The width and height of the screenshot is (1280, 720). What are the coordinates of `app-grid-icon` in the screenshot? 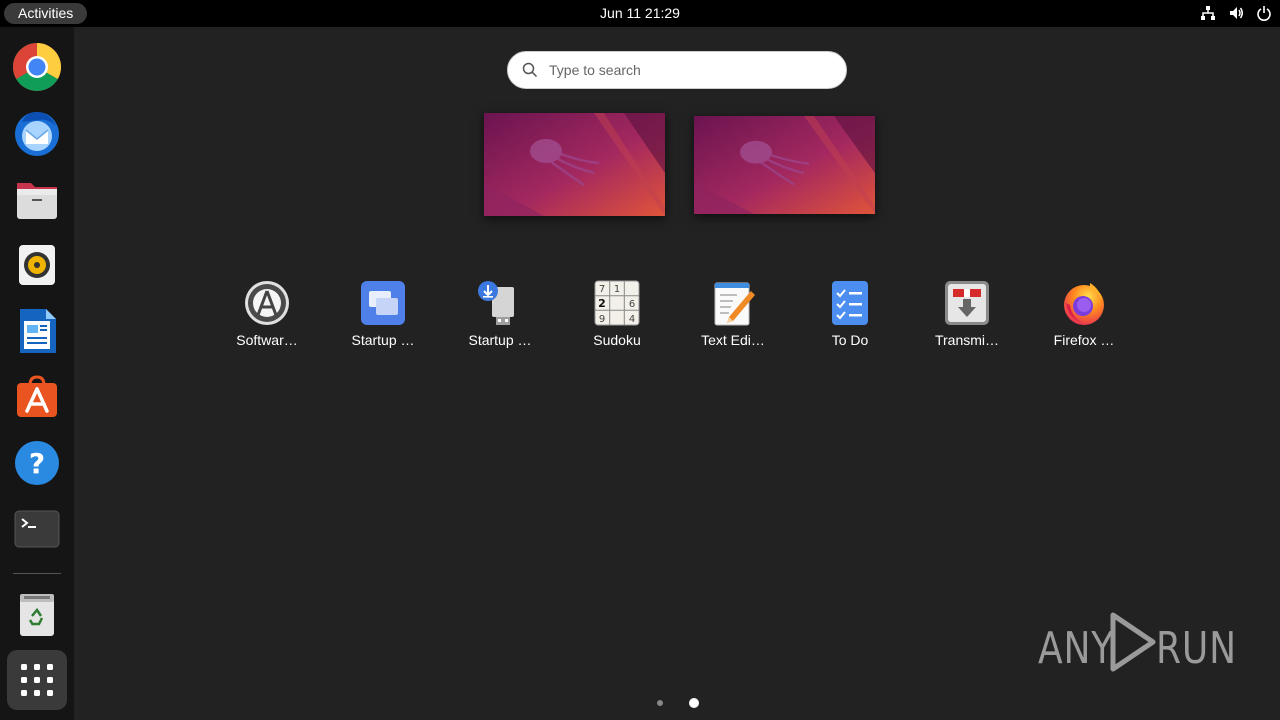 It's located at (37, 680).